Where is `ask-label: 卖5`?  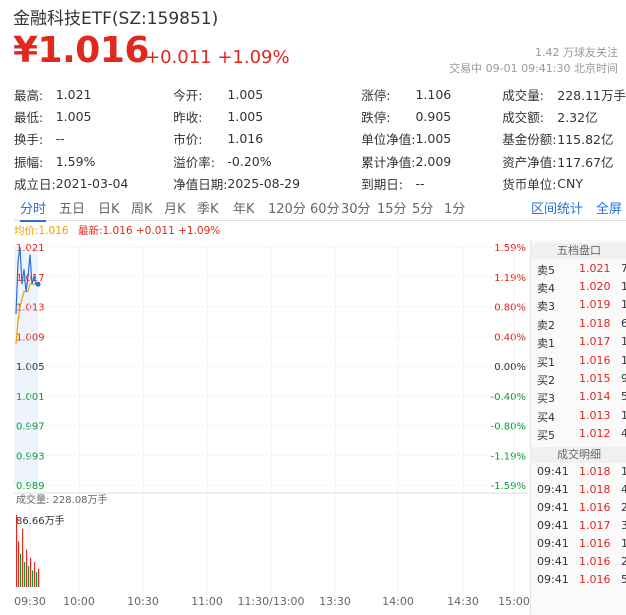
ask-label: 卖5 is located at coordinates (546, 270).